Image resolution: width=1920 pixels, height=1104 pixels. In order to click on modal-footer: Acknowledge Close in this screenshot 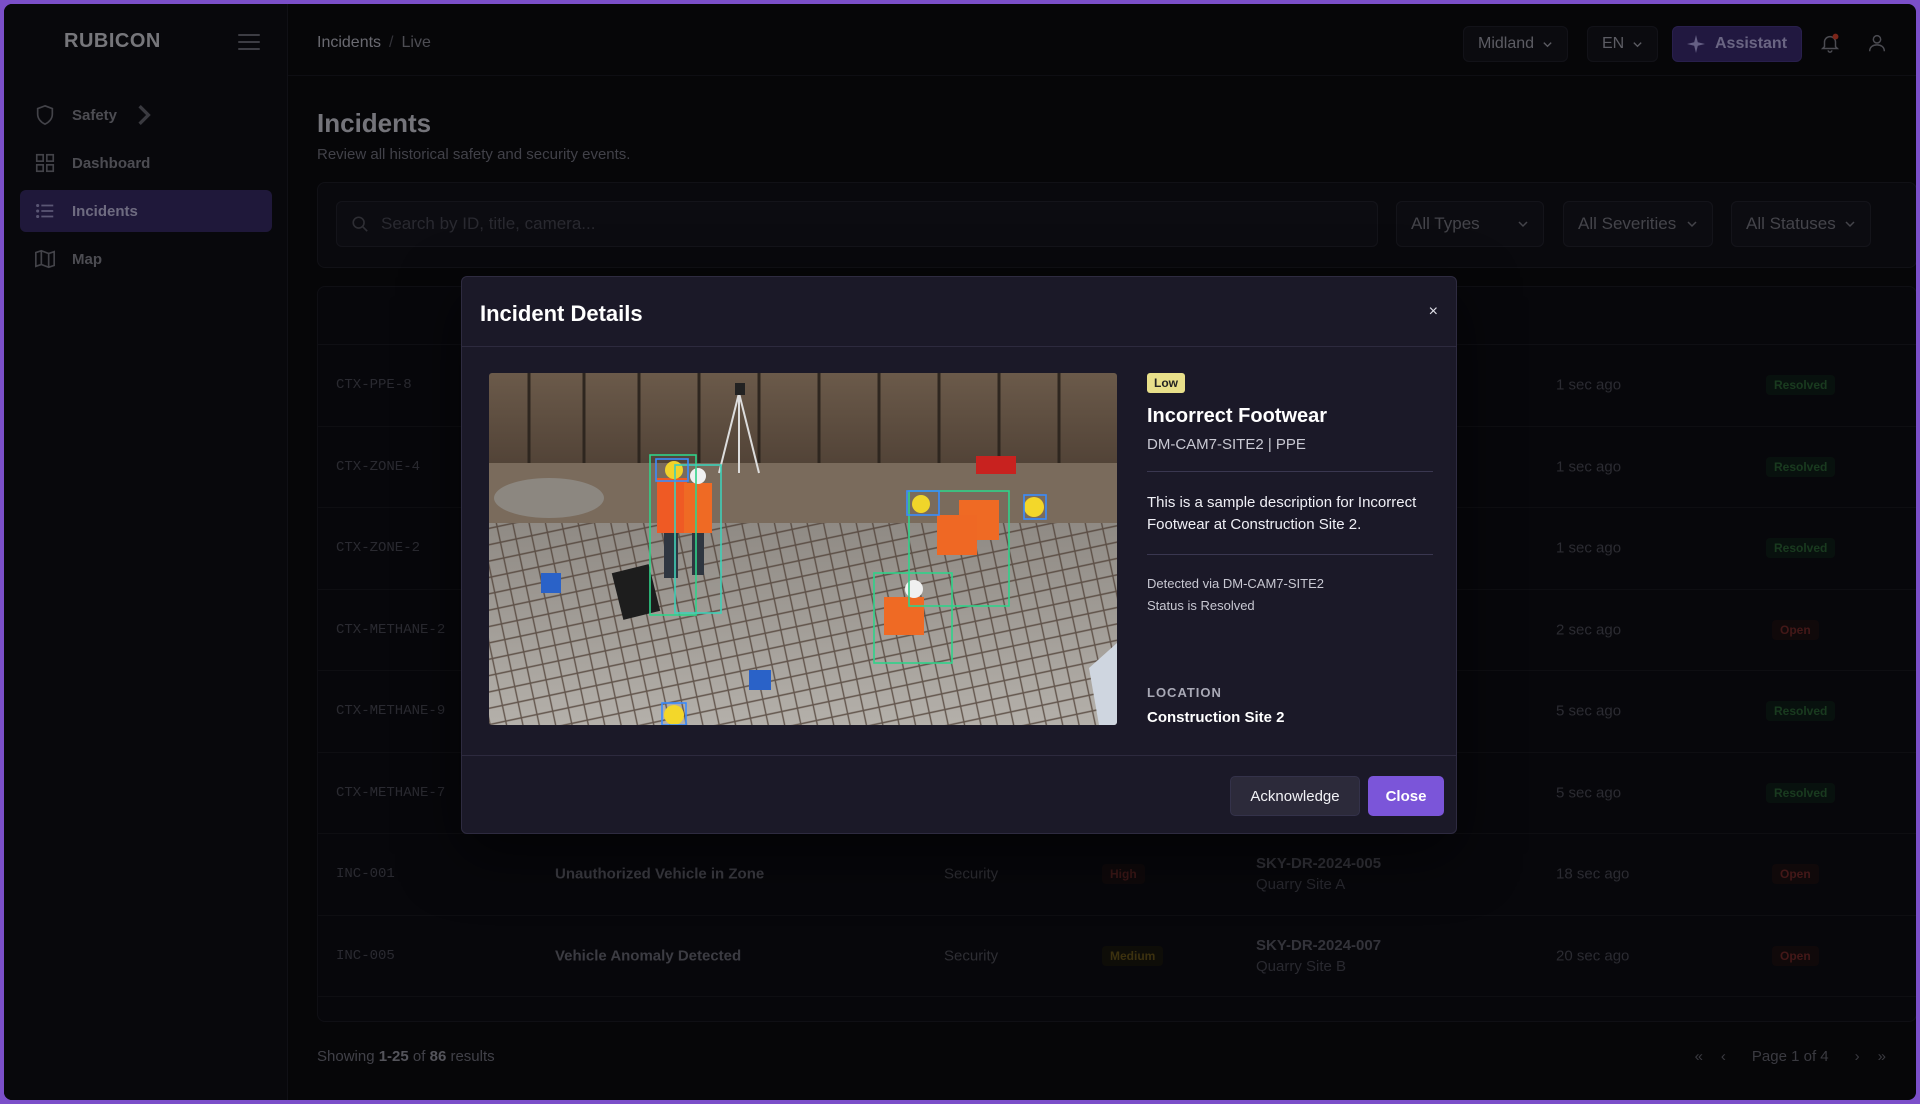, I will do `click(959, 795)`.